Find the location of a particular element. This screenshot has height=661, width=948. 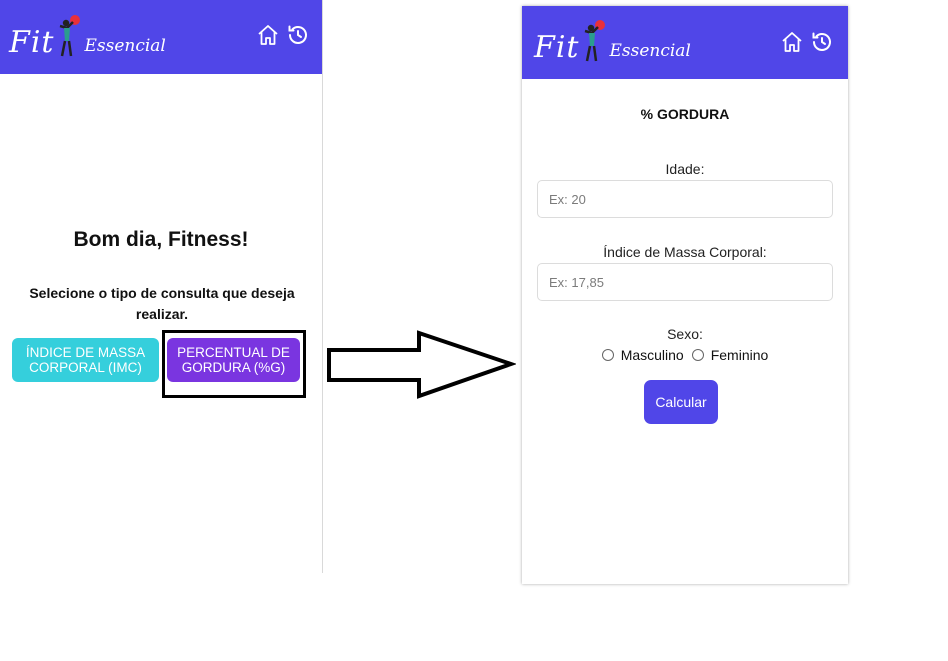

sexo-feminino-option: Feminino is located at coordinates (730, 355).